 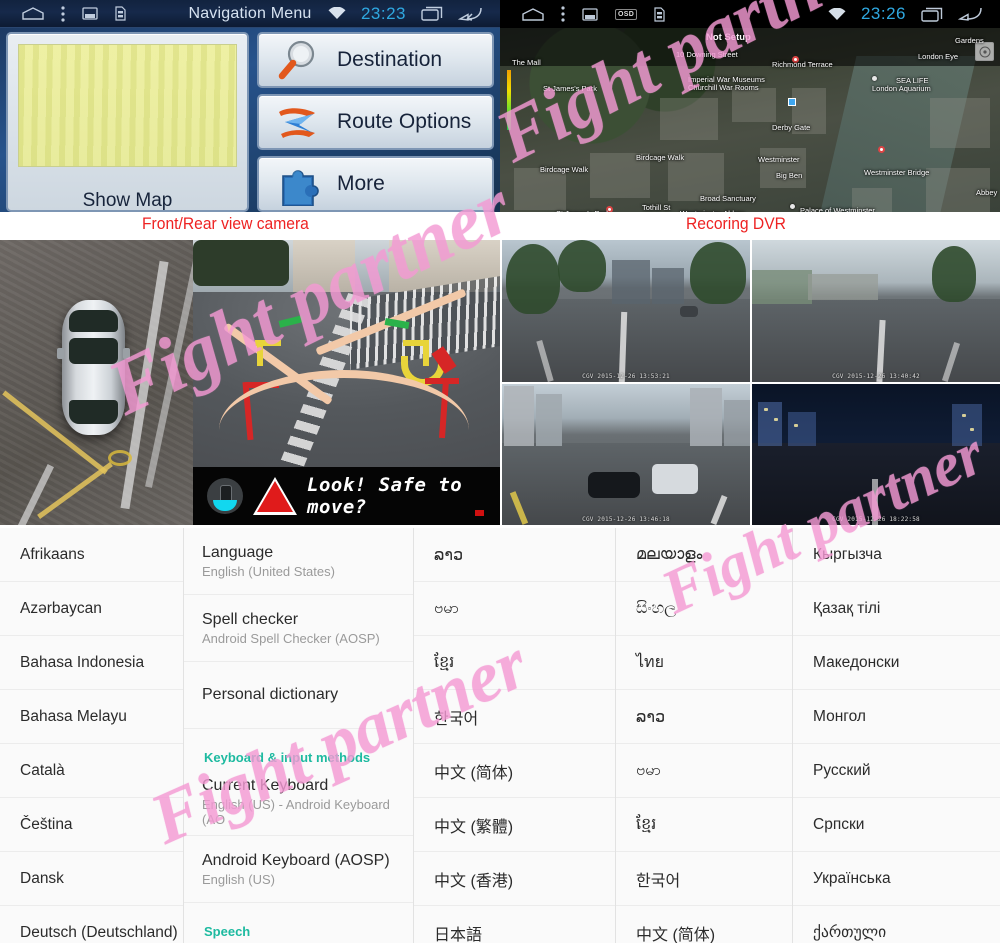 I want to click on settings-item-title: Android Keyboard (AOSP), so click(x=296, y=860).